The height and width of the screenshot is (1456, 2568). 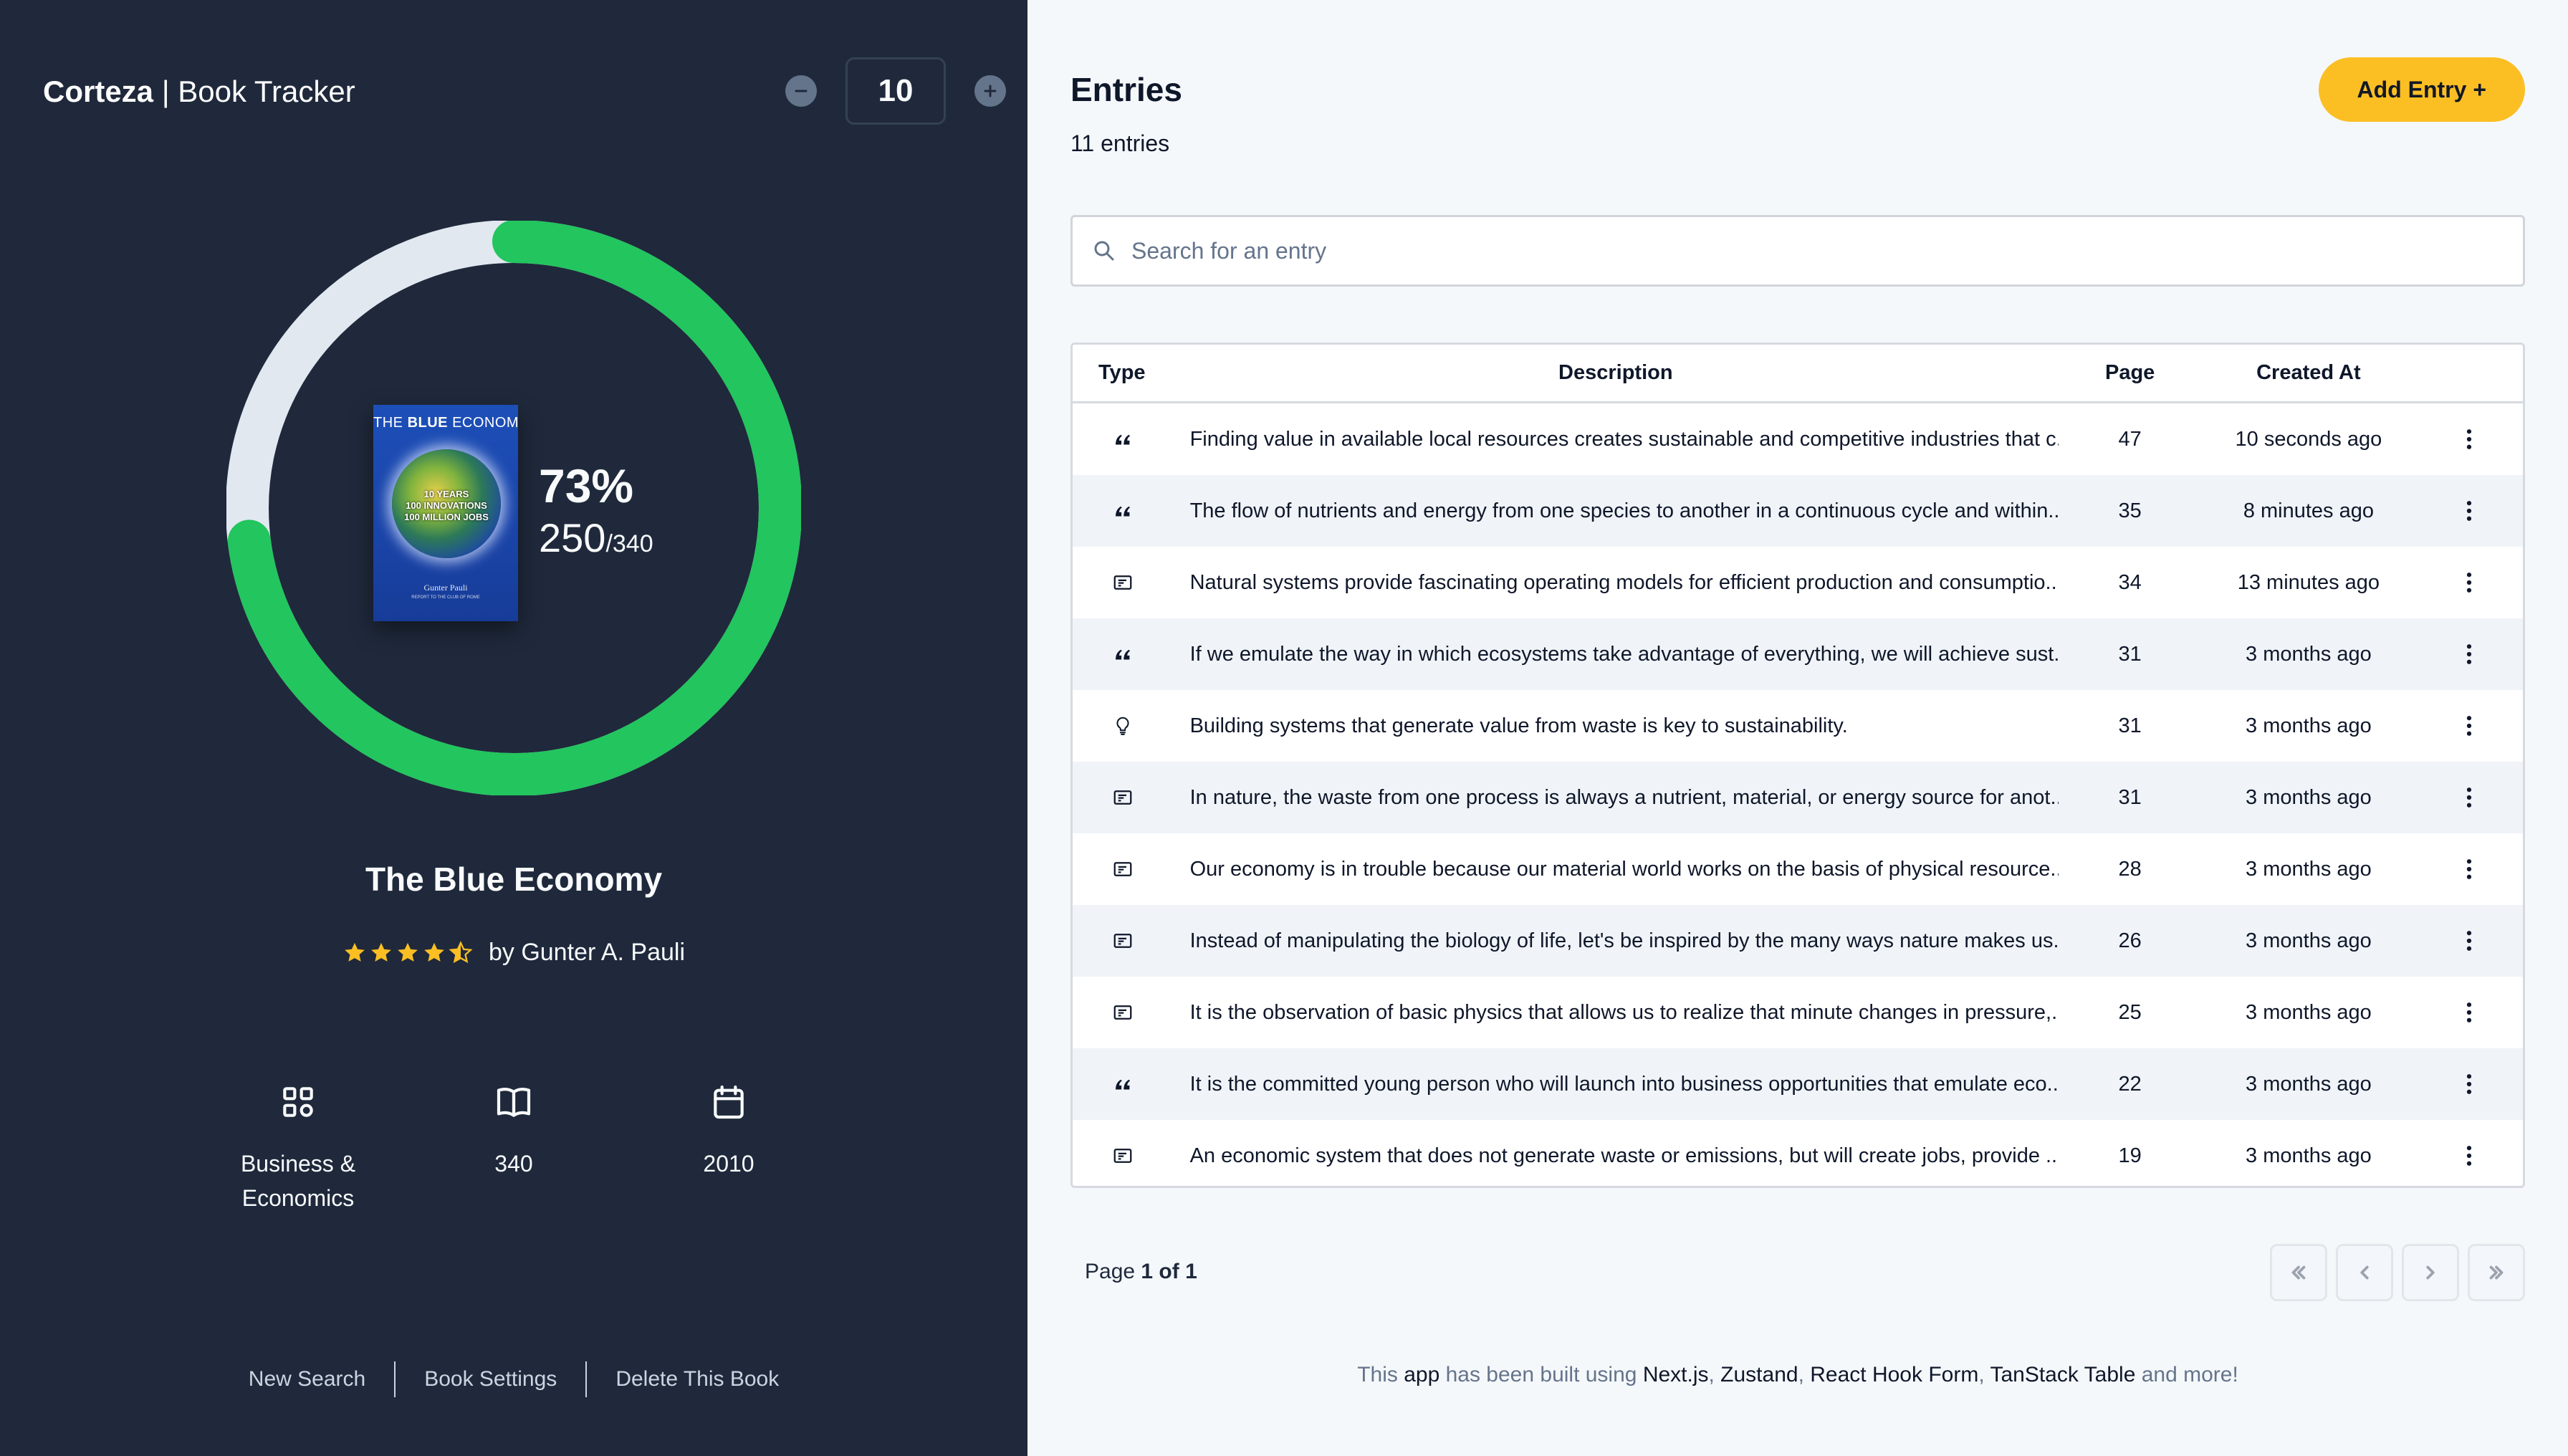 I want to click on chevrons-left-icon, so click(x=2298, y=1272).